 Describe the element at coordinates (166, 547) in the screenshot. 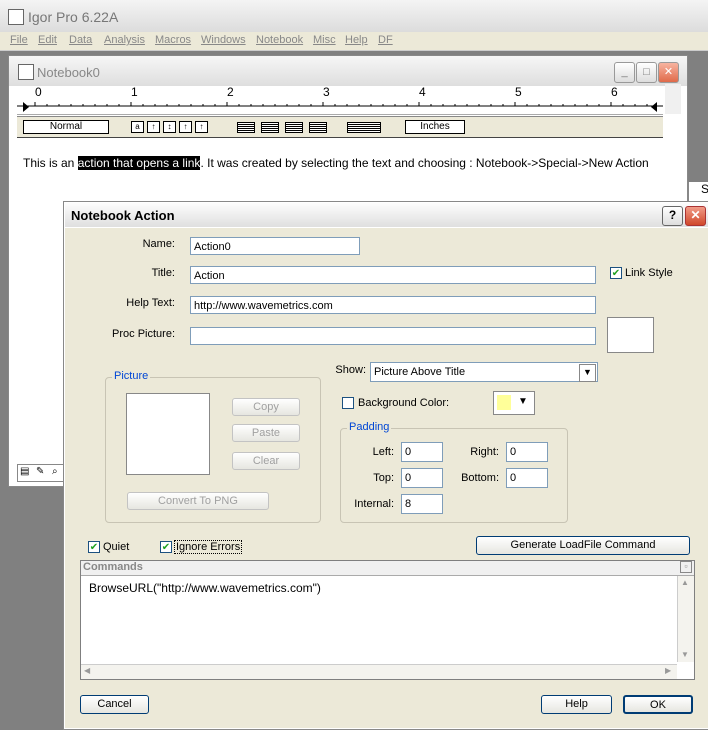

I see `ignore-errors-checkbox: ✔` at that location.